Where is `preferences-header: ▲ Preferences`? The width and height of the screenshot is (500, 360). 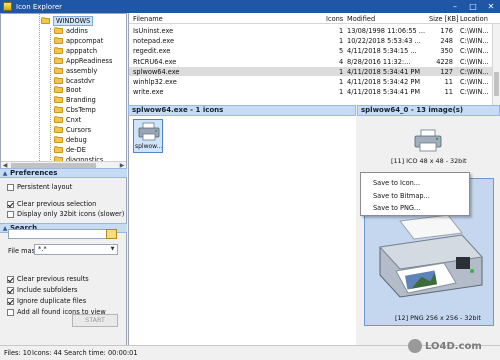
preferences-header: ▲ Preferences is located at coordinates (63, 173).